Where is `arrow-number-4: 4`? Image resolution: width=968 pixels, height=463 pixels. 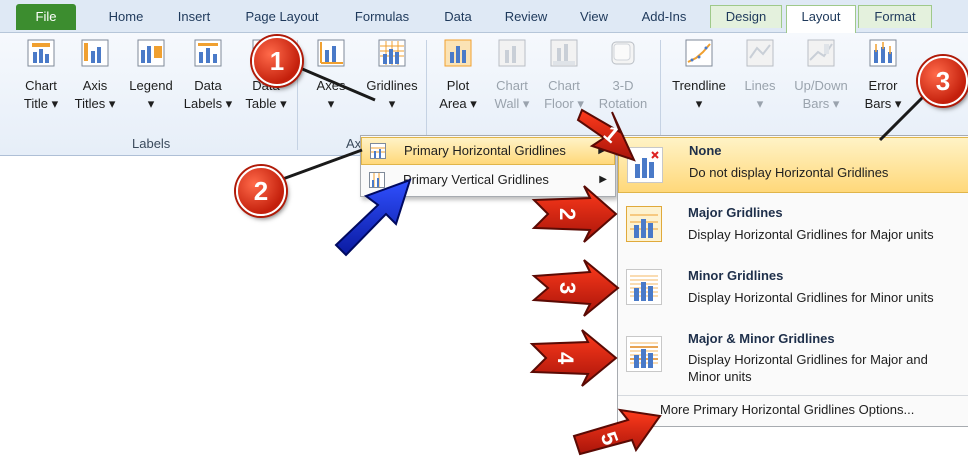
arrow-number-4: 4 is located at coordinates (565, 358).